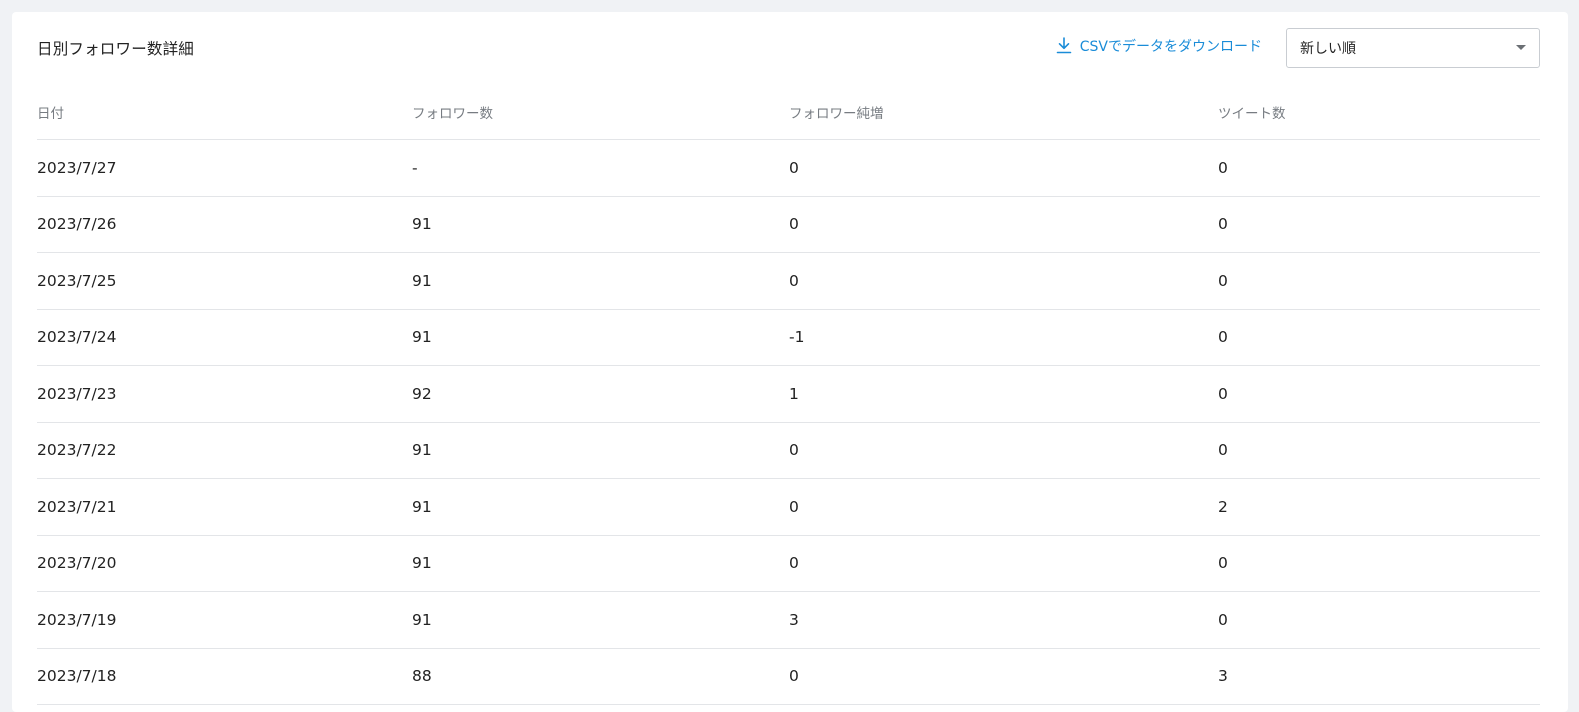 The width and height of the screenshot is (1579, 712). Describe the element at coordinates (1413, 48) in the screenshot. I see `sort-order-select: 新しい順` at that location.